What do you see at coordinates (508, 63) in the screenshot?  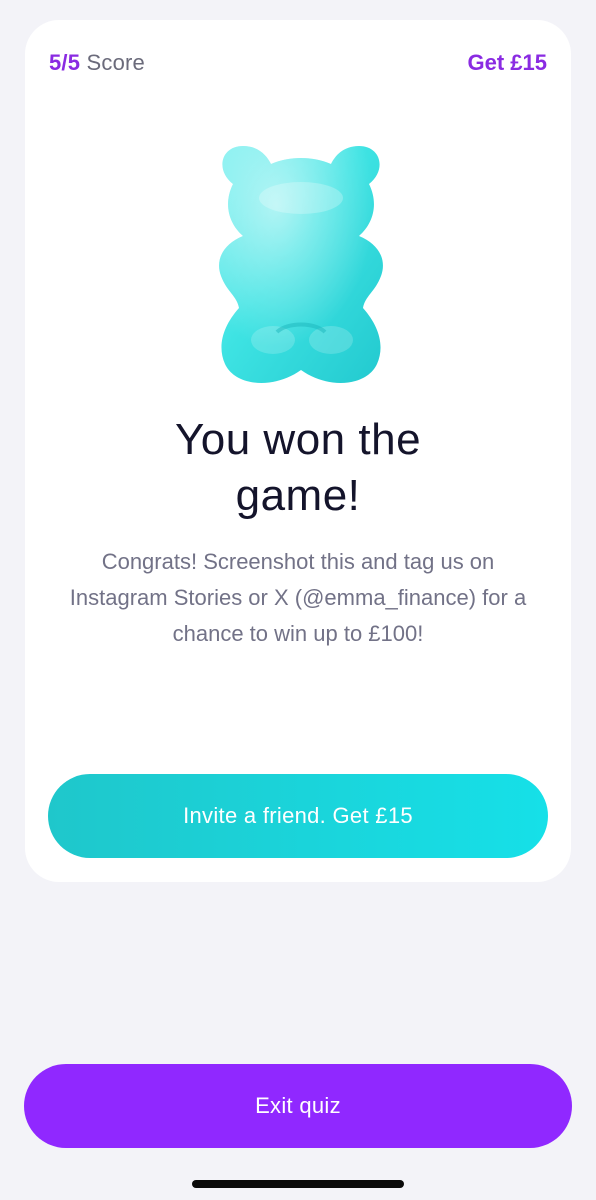 I see `get-reward-link: Get £15` at bounding box center [508, 63].